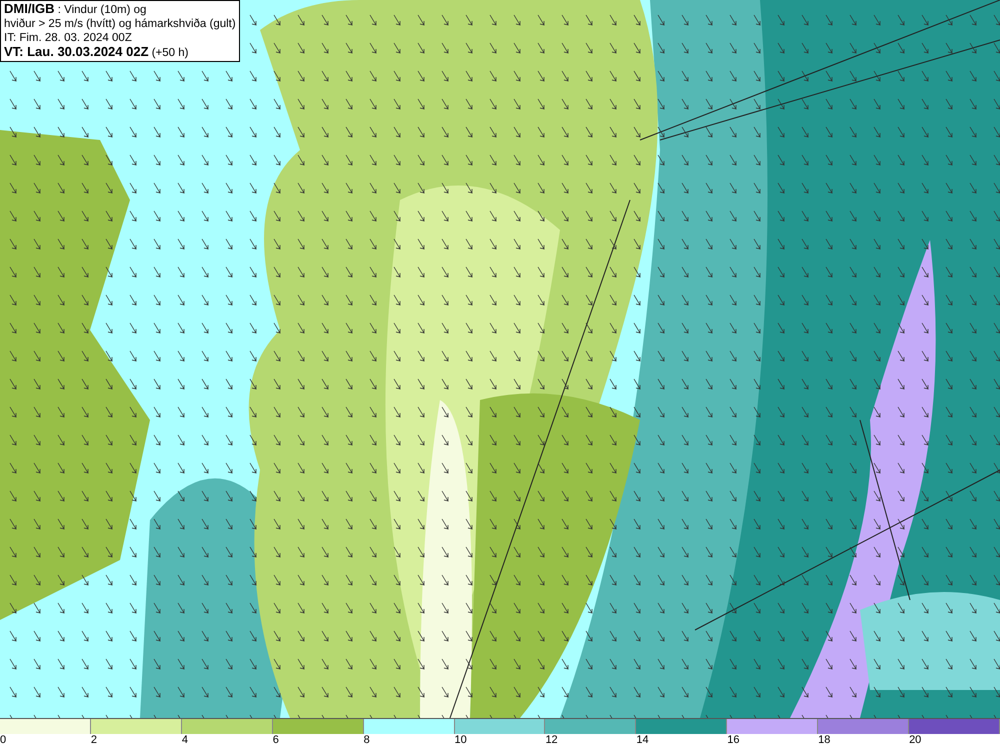  Describe the element at coordinates (3, 740) in the screenshot. I see `legend-tick-label: 0` at that location.